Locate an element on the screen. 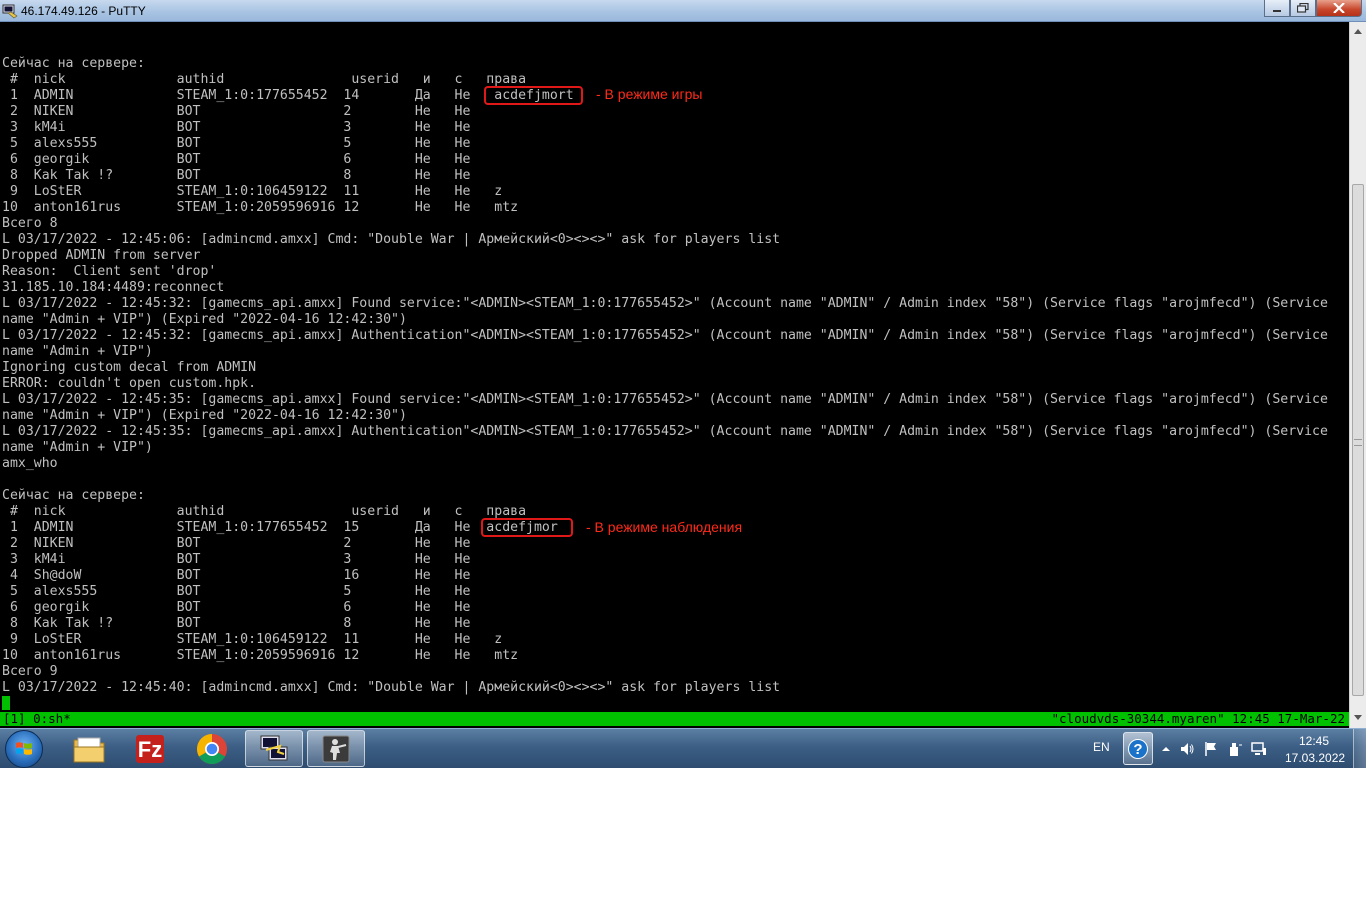  scrollbar-thumb is located at coordinates (1358, 440).